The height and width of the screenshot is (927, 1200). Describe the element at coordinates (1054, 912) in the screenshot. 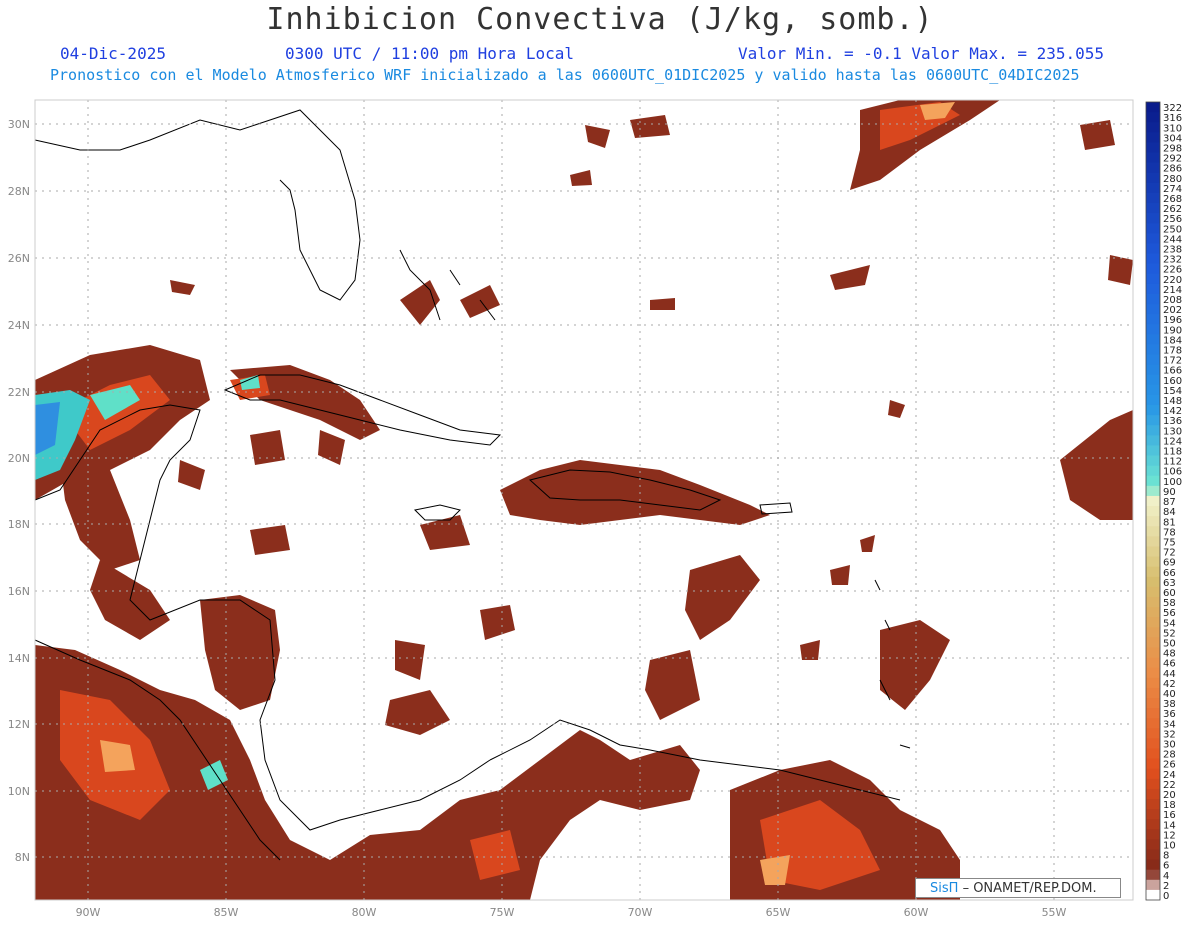

I see `lon-label: 55W` at that location.